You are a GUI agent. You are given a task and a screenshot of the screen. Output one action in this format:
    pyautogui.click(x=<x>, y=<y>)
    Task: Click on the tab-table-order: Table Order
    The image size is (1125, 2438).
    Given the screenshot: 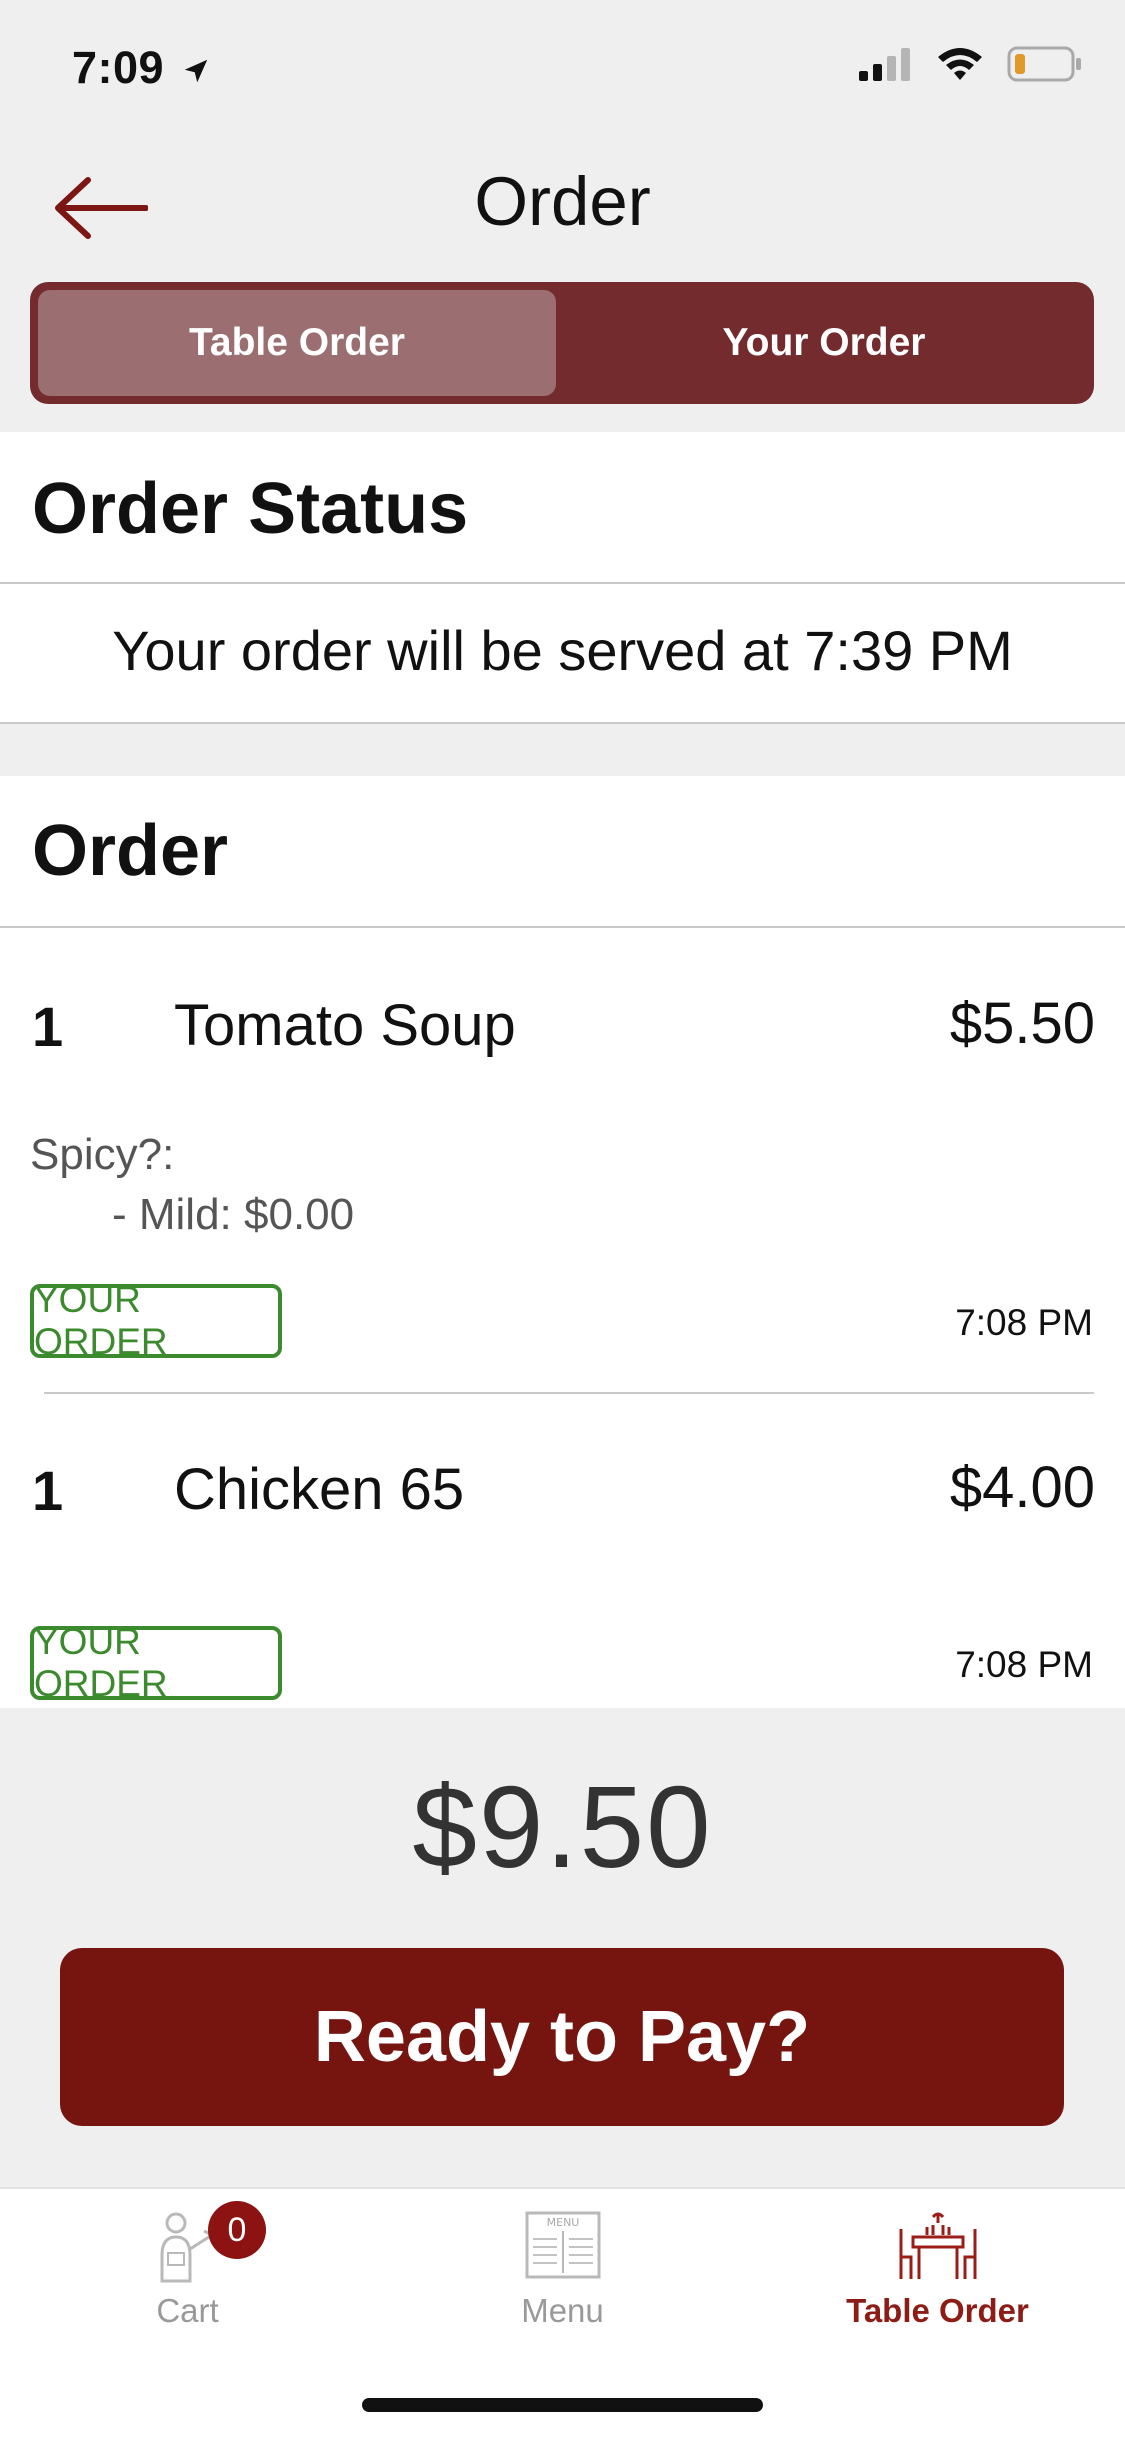 What is the action you would take?
    pyautogui.click(x=937, y=2274)
    